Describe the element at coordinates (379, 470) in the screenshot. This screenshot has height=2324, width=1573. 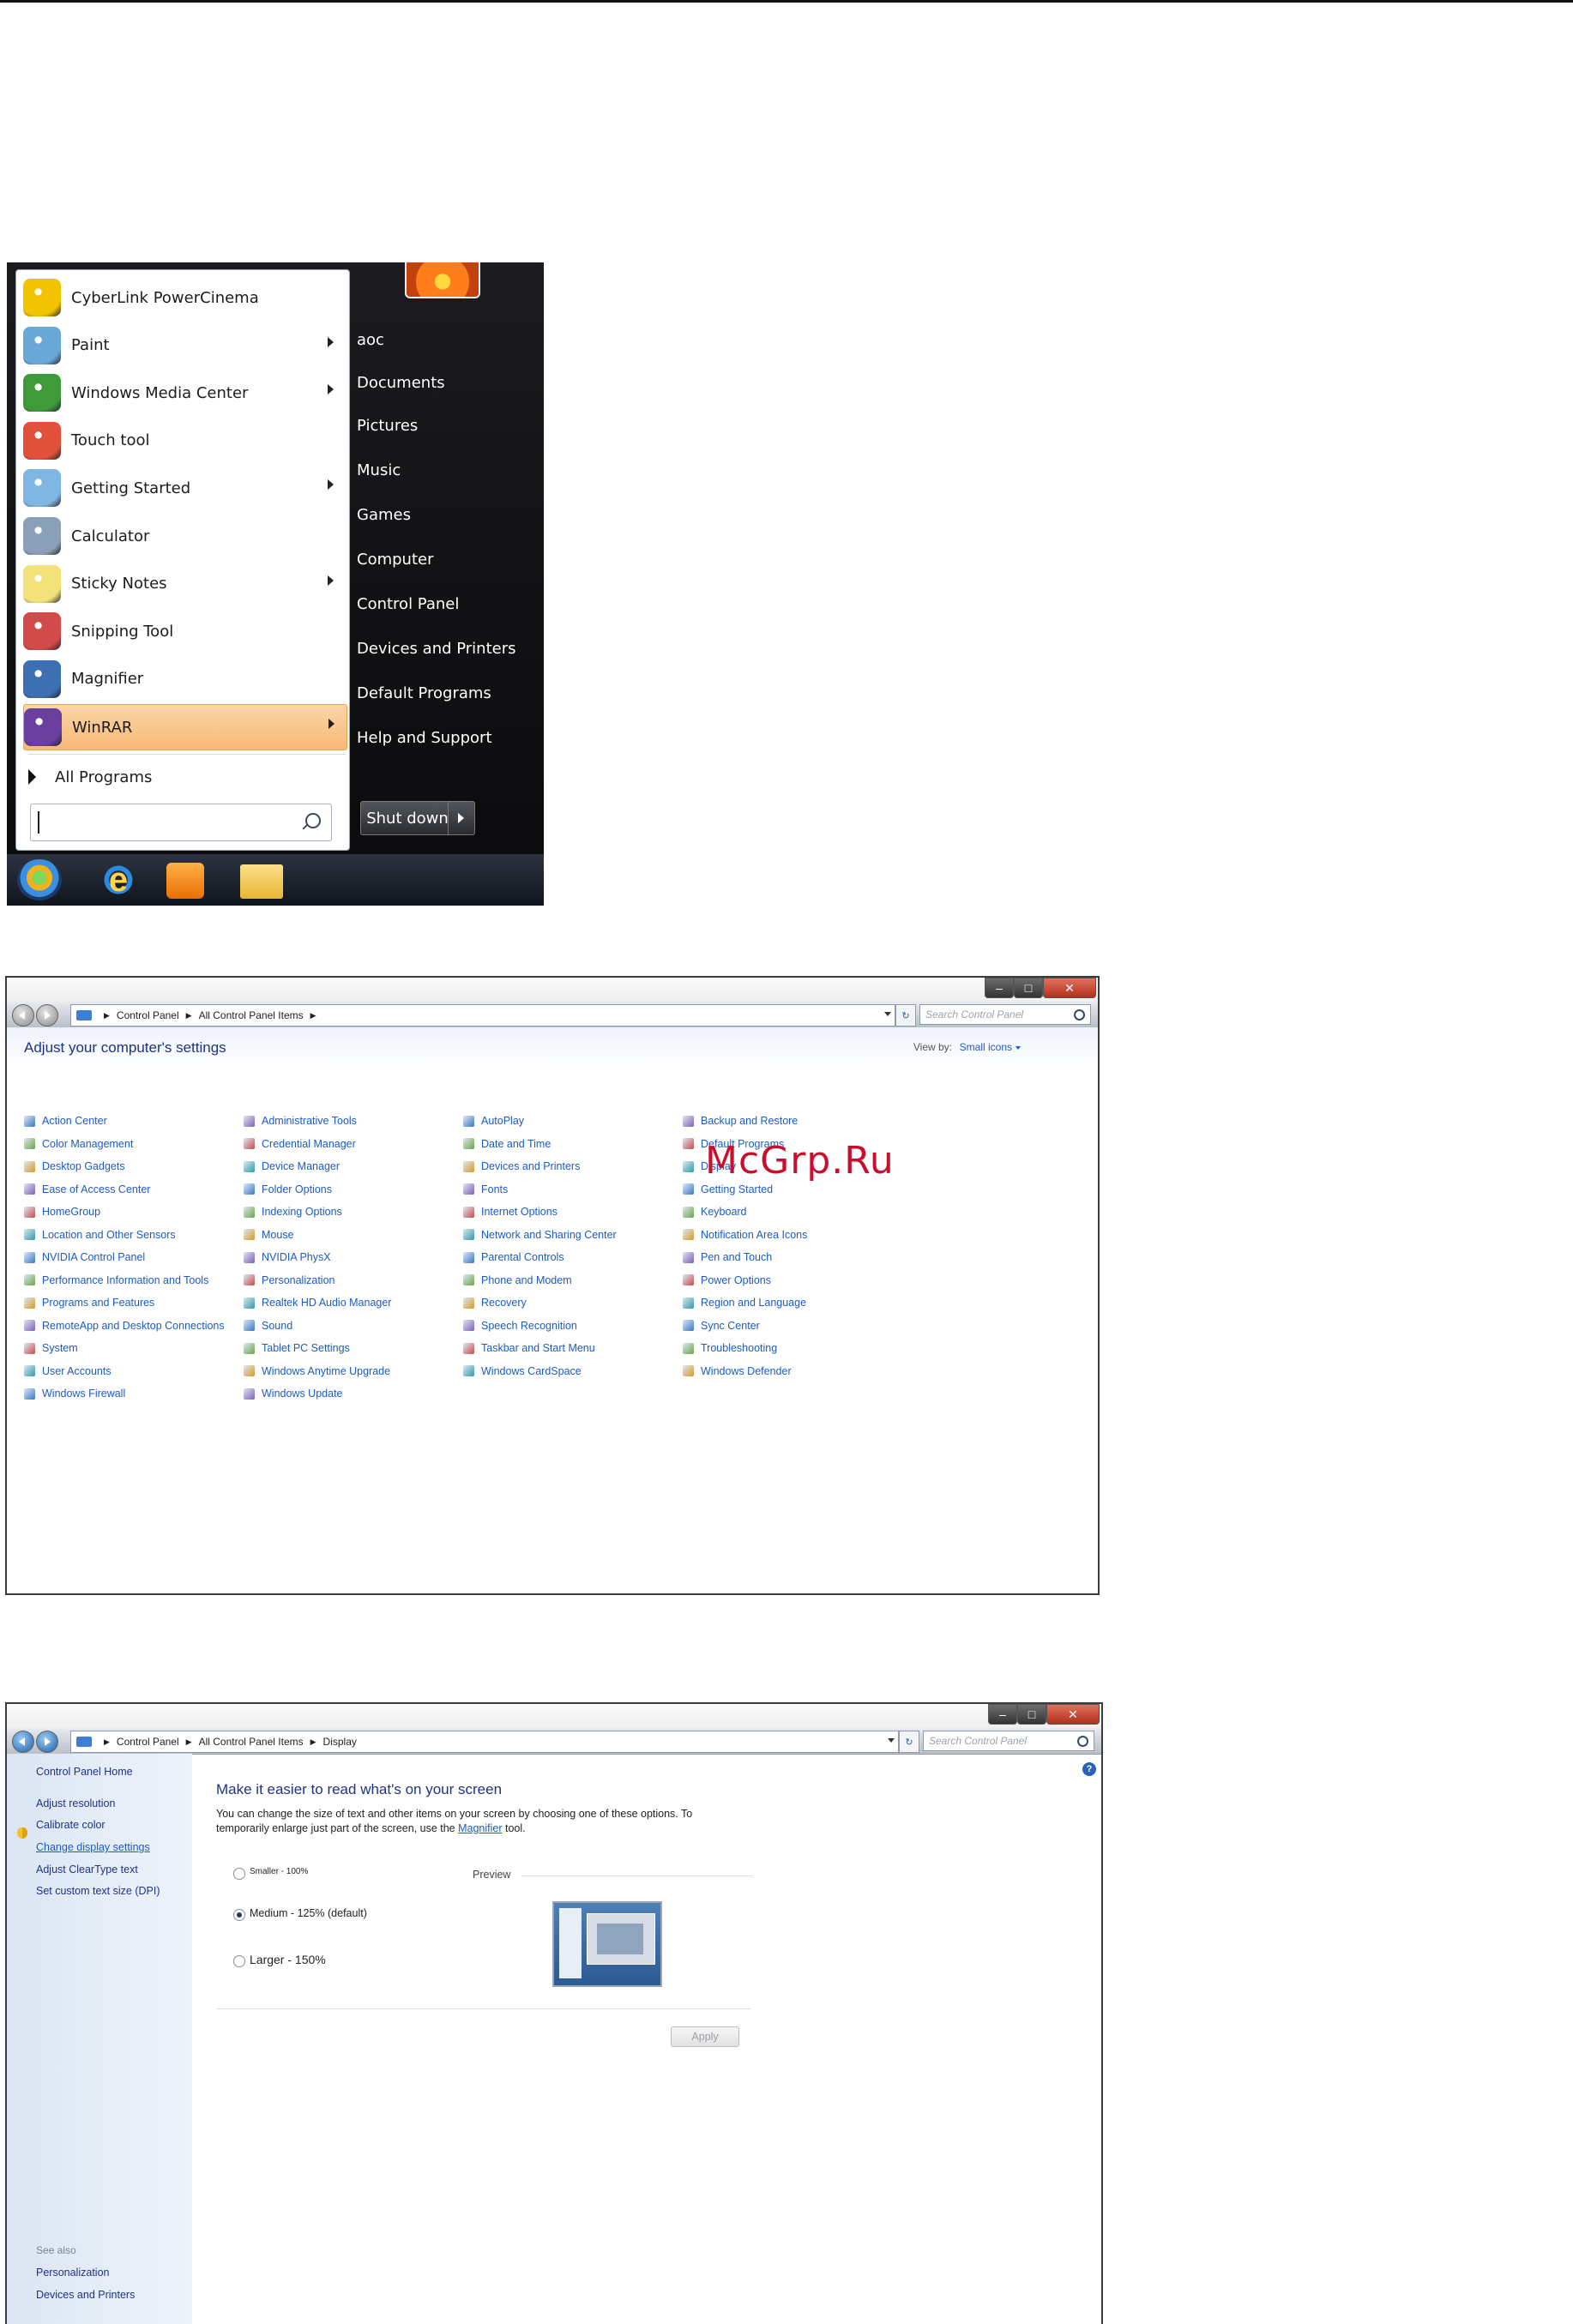
I see `start-place-link: Music` at that location.